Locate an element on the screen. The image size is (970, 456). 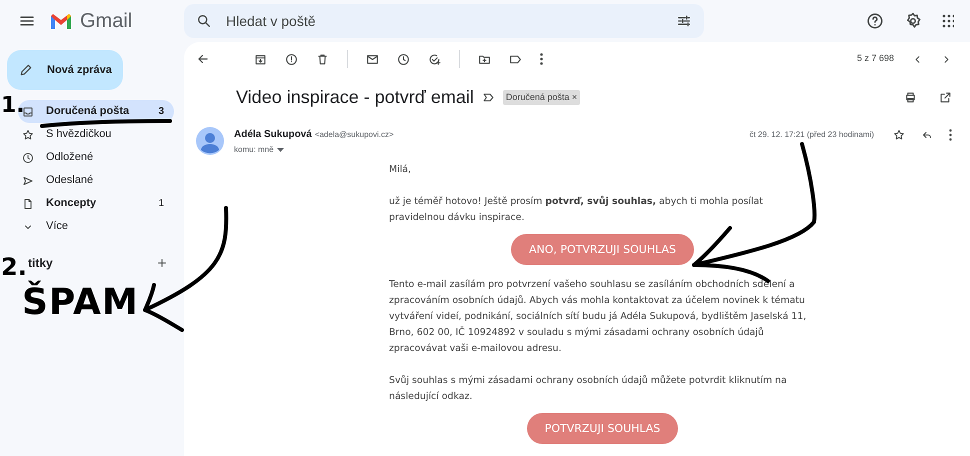
handwritten-annotation: ŠPAM is located at coordinates (80, 302).